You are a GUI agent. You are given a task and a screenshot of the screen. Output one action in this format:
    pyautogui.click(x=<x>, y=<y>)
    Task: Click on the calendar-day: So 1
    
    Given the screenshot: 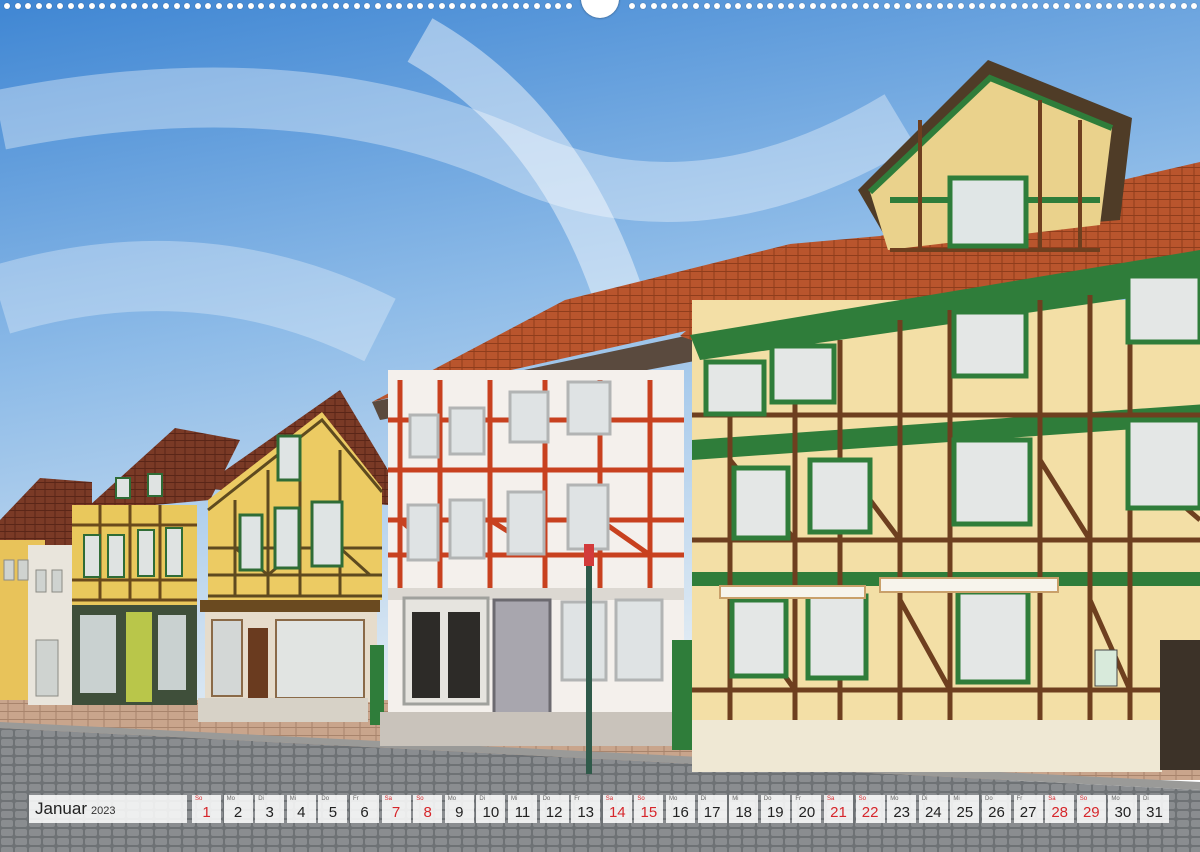 What is the action you would take?
    pyautogui.click(x=206, y=809)
    